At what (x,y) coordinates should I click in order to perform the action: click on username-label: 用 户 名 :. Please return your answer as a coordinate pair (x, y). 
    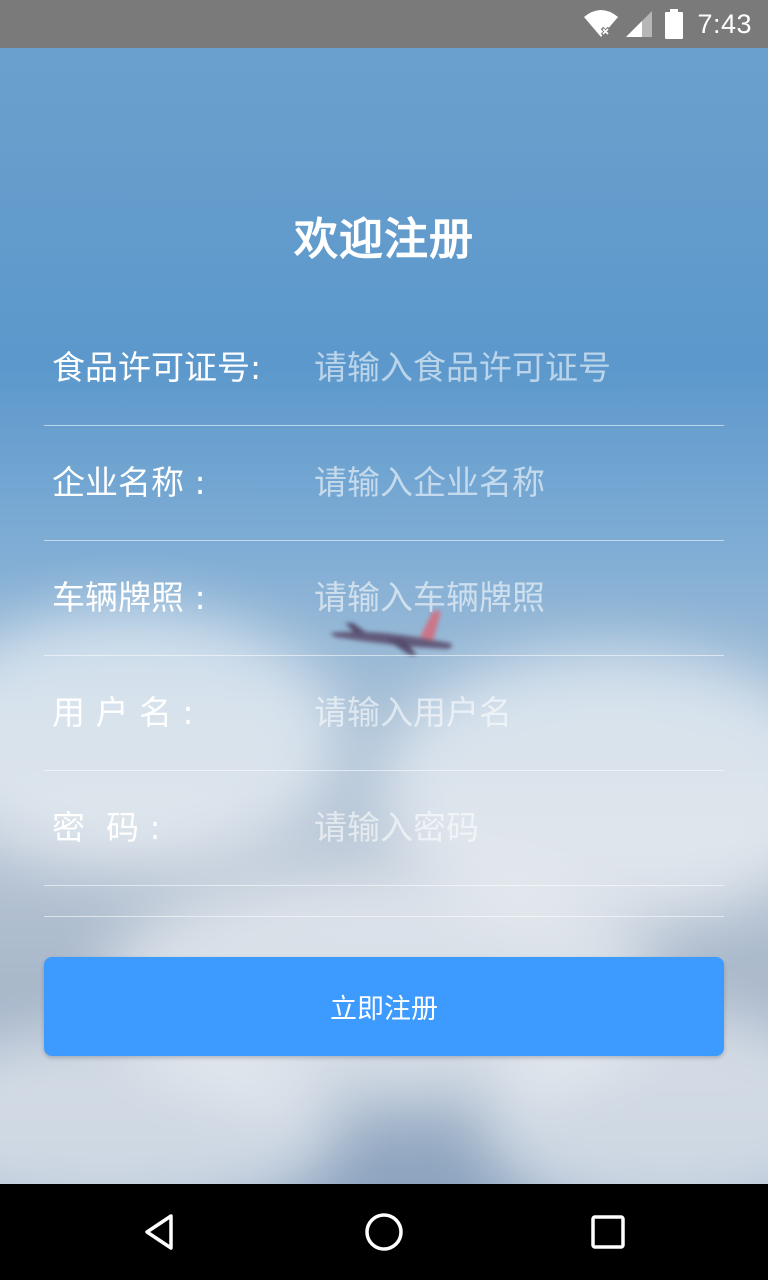
    Looking at the image, I should click on (123, 712).